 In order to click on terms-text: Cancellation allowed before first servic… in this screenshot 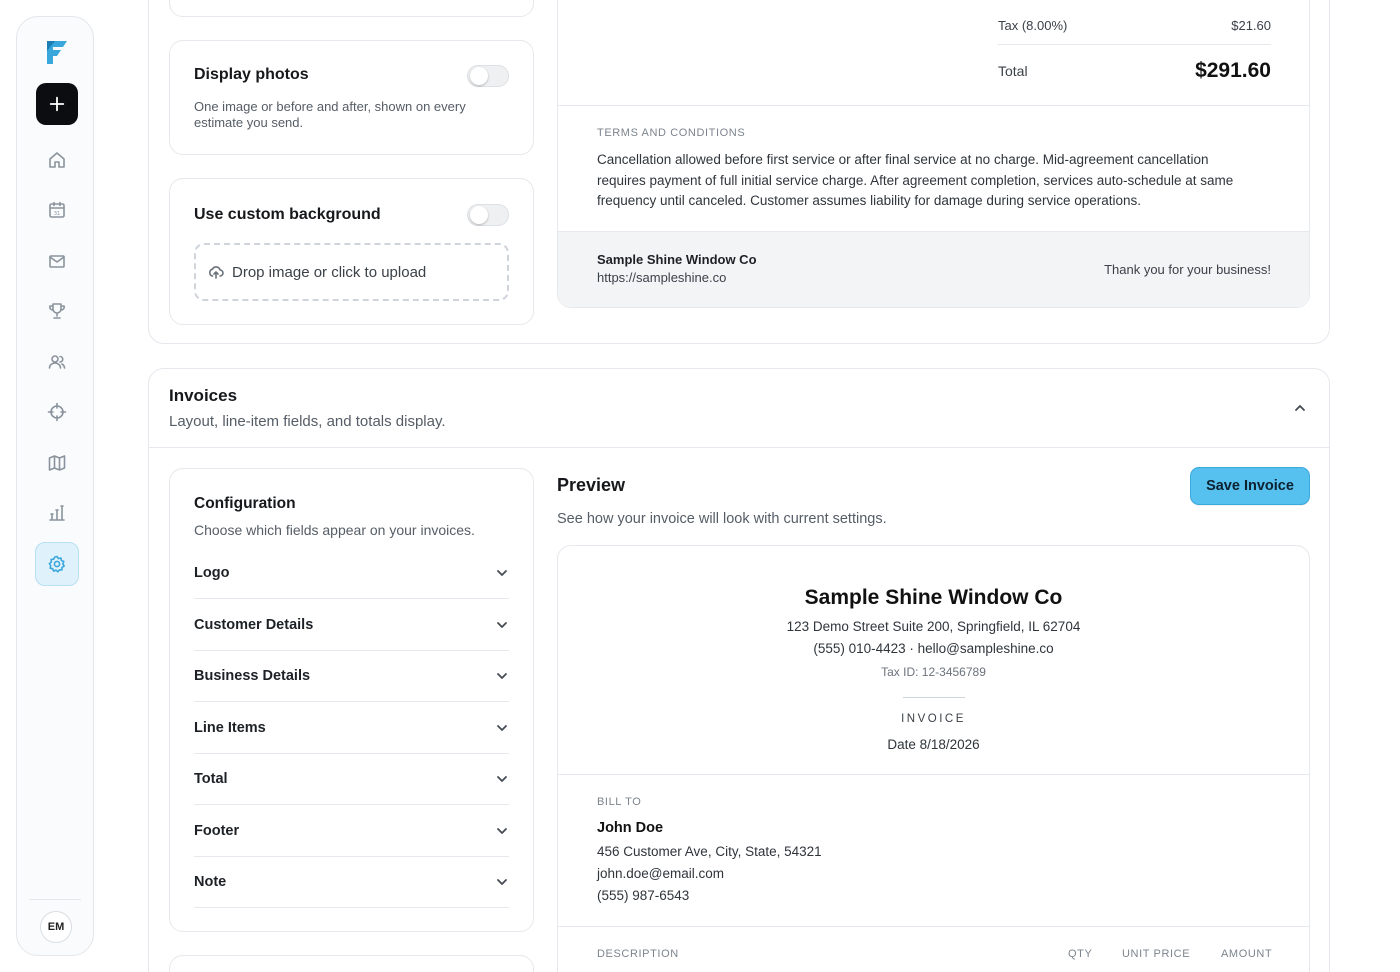, I will do `click(915, 180)`.